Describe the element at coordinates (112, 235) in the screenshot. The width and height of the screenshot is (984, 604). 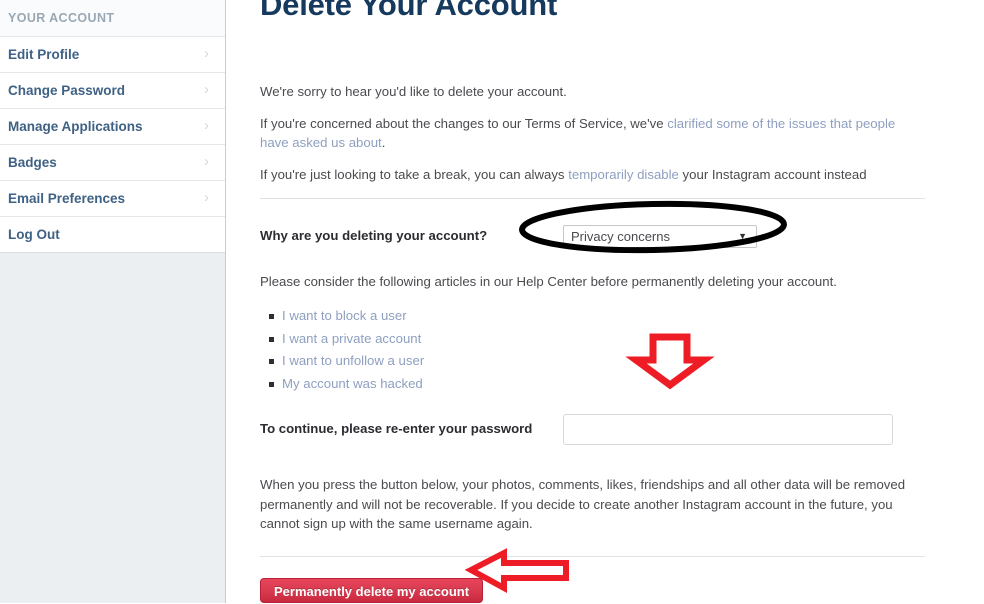
I see `sidebar-item-log-out: Log Out` at that location.